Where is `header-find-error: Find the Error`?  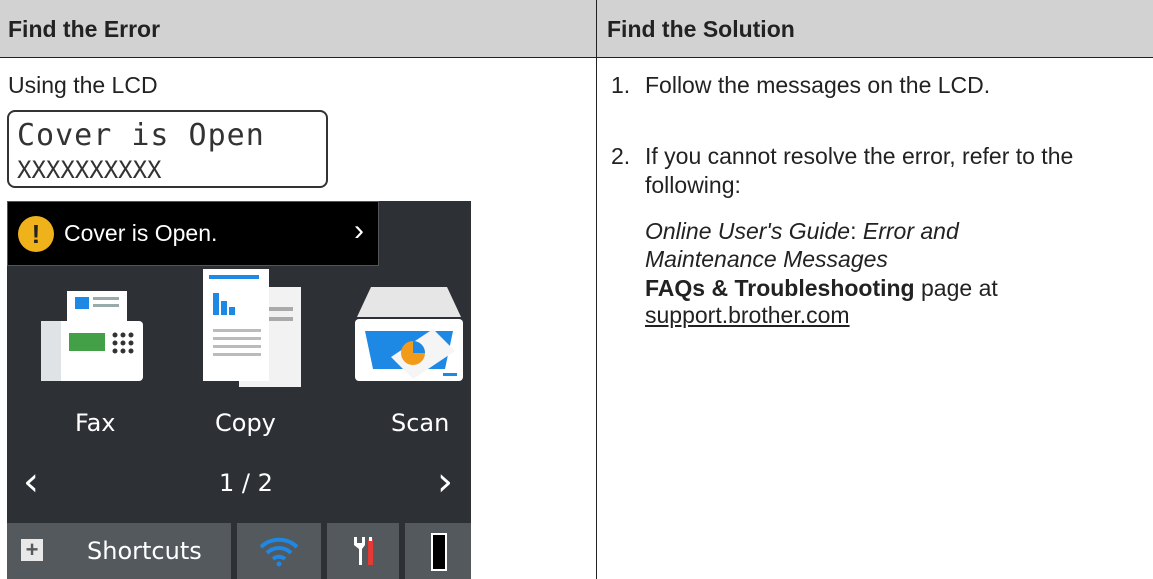 header-find-error: Find the Error is located at coordinates (298, 29).